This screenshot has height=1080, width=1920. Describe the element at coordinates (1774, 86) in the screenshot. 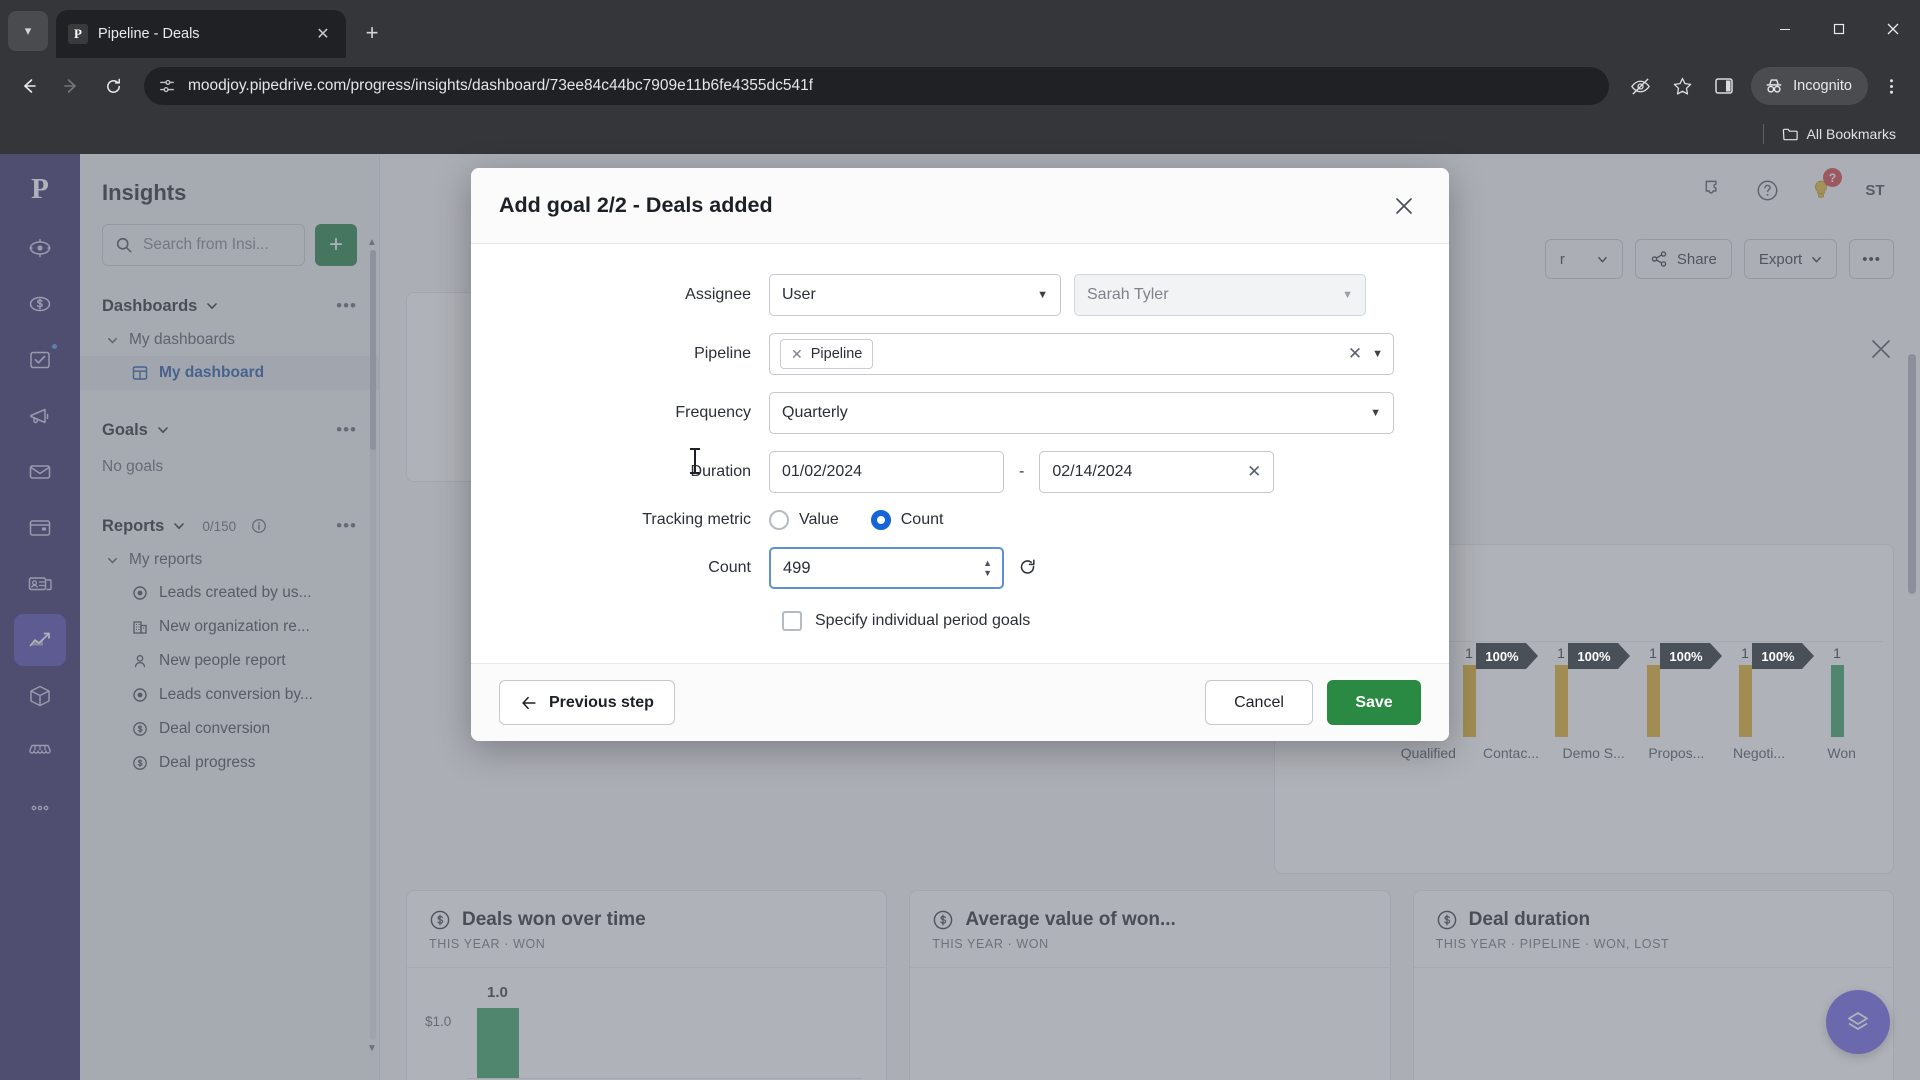

I see `incognito-icon` at that location.